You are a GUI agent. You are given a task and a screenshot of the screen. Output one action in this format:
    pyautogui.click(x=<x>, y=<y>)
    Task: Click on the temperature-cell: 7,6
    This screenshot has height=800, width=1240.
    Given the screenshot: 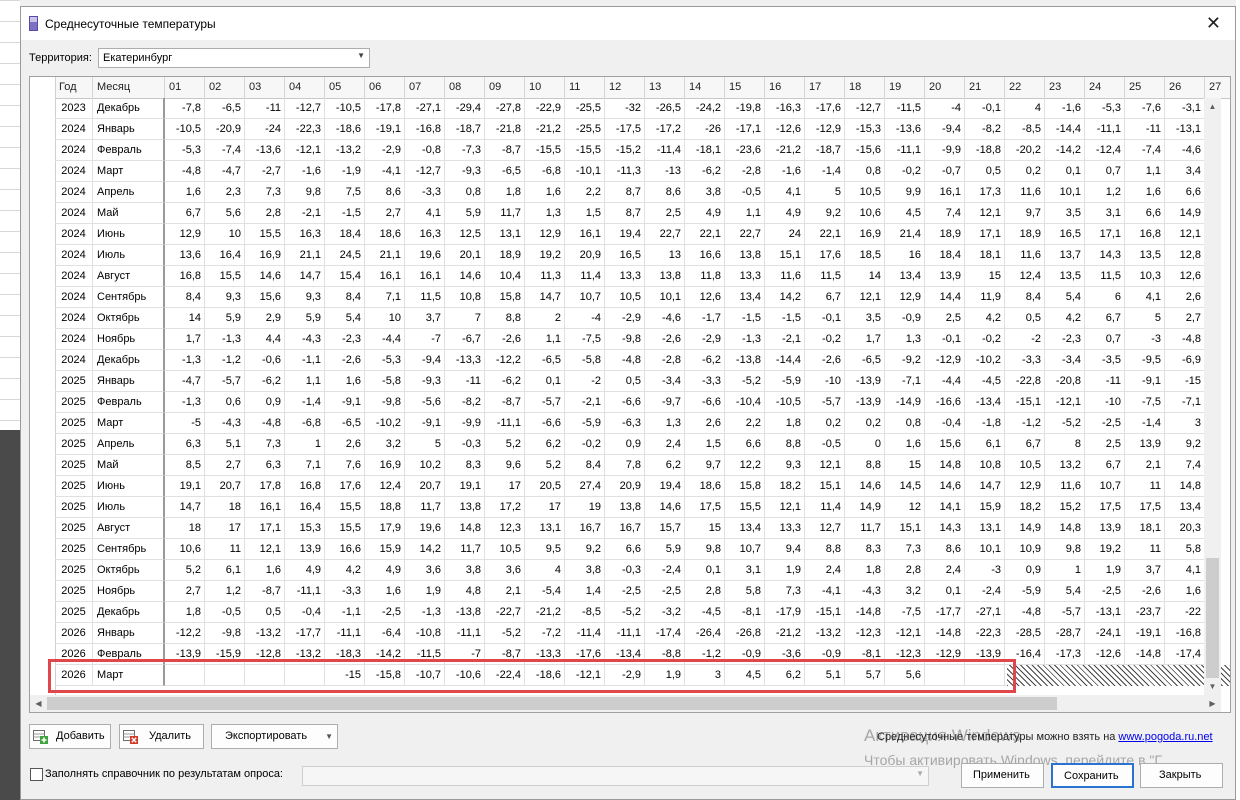 What is the action you would take?
    pyautogui.click(x=345, y=465)
    